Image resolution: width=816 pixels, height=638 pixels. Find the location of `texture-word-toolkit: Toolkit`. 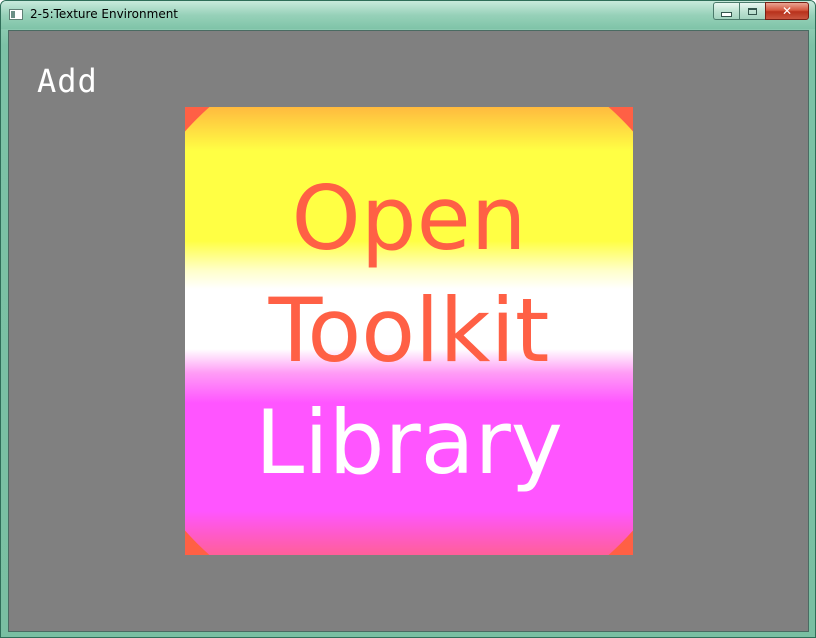

texture-word-toolkit: Toolkit is located at coordinates (409, 330).